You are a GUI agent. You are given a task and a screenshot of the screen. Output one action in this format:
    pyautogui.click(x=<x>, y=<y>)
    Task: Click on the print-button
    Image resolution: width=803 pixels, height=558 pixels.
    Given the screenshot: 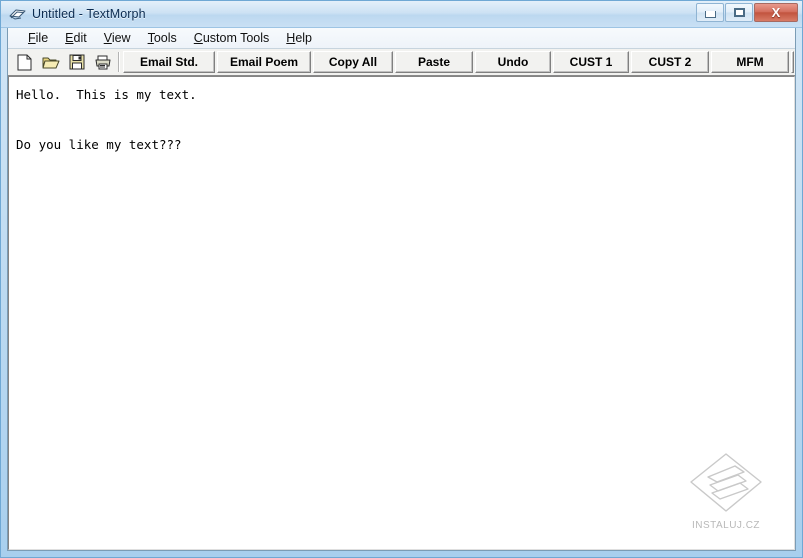 What is the action you would take?
    pyautogui.click(x=102, y=62)
    